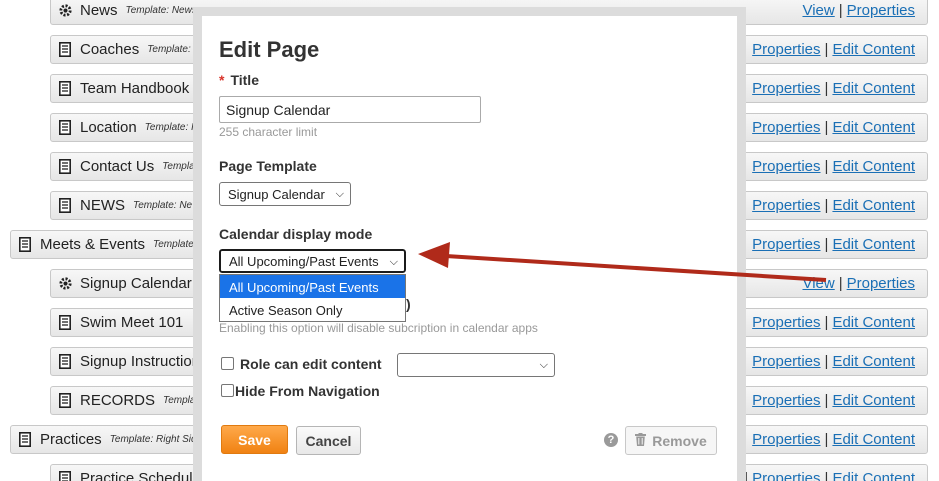  What do you see at coordinates (268, 132) in the screenshot?
I see `title-hint: 255 character limit` at bounding box center [268, 132].